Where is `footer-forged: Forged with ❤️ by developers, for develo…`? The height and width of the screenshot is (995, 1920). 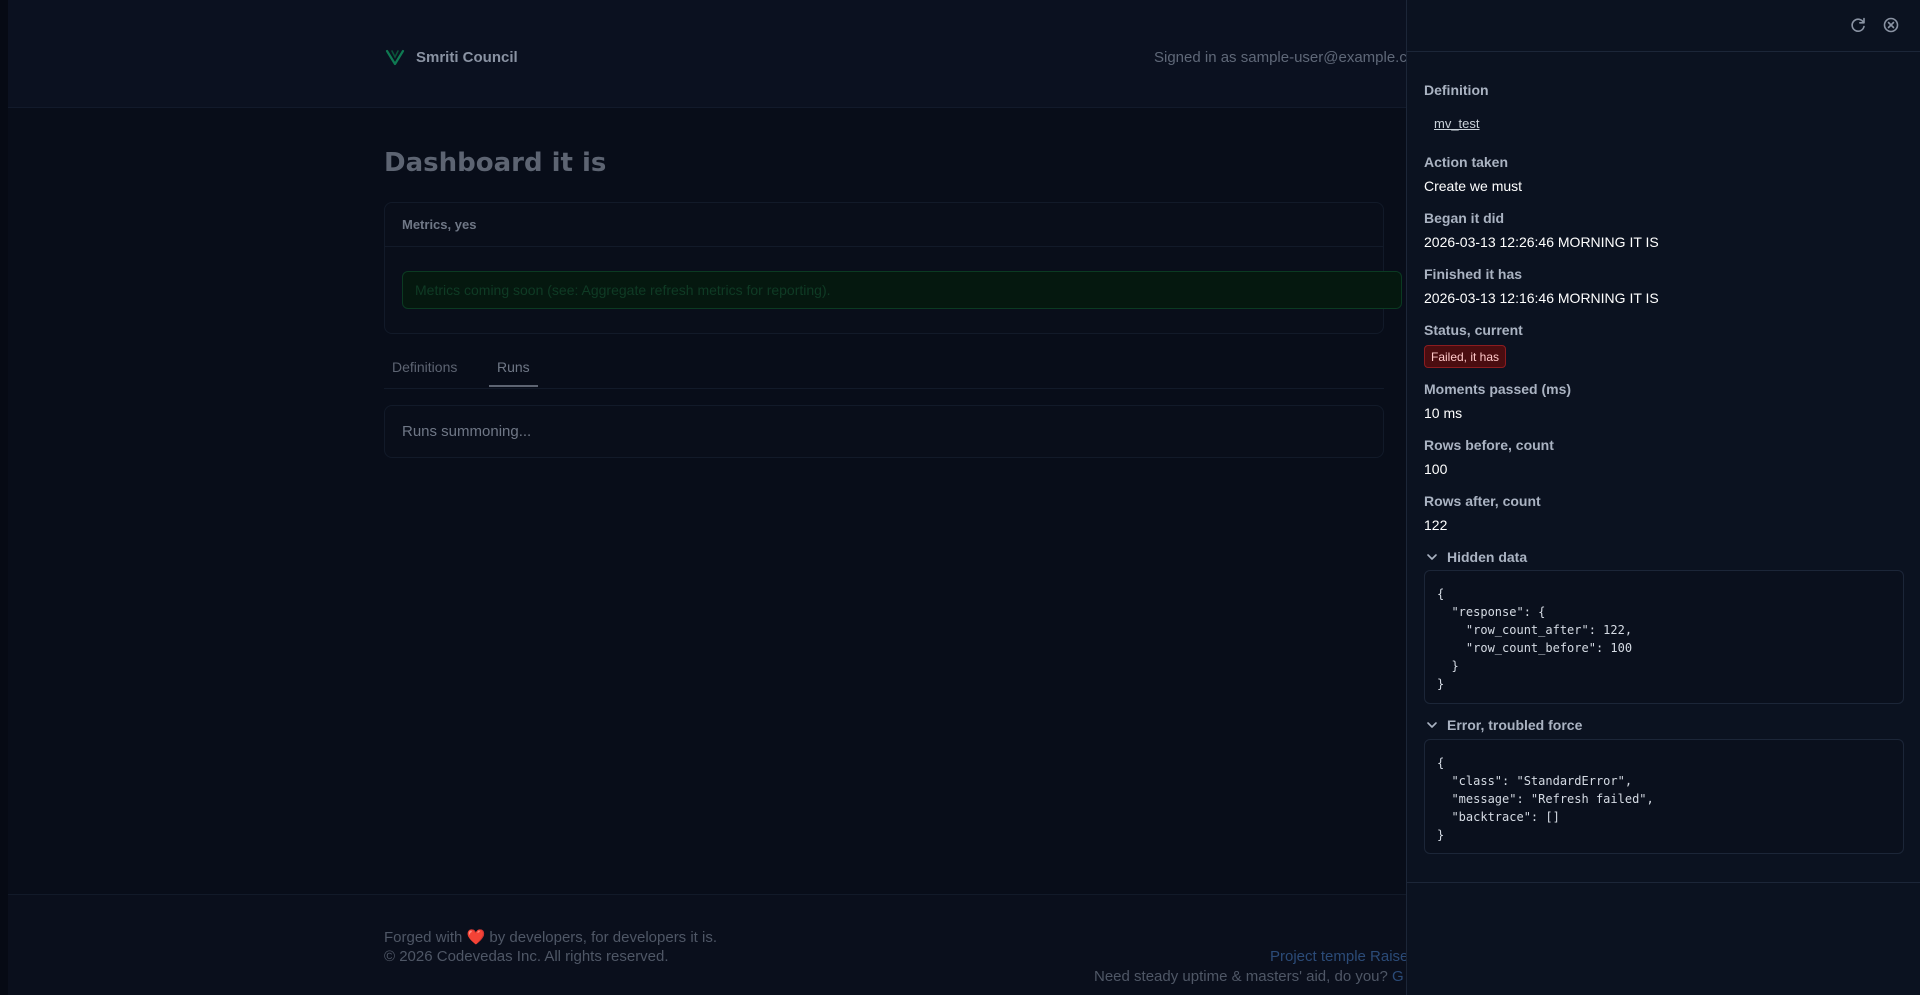
footer-forged: Forged with ❤️ by developers, for develo… is located at coordinates (550, 937).